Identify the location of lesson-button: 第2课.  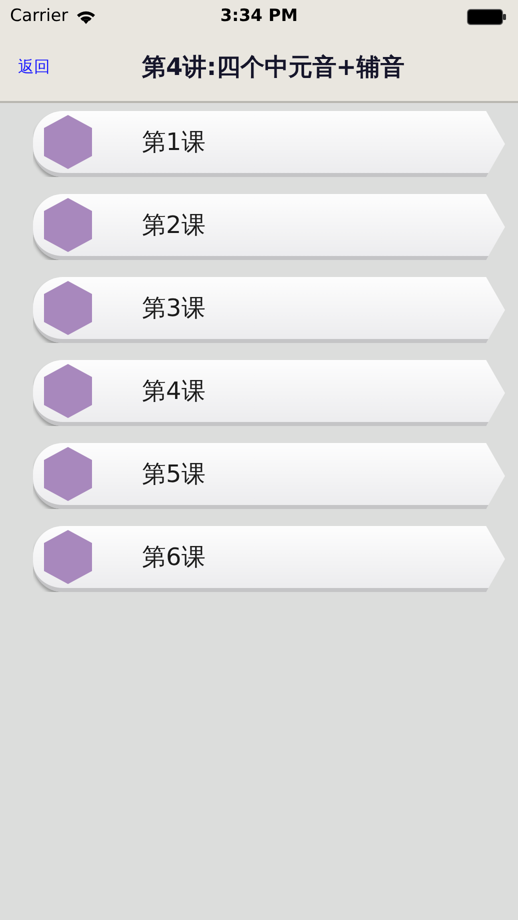
(269, 227).